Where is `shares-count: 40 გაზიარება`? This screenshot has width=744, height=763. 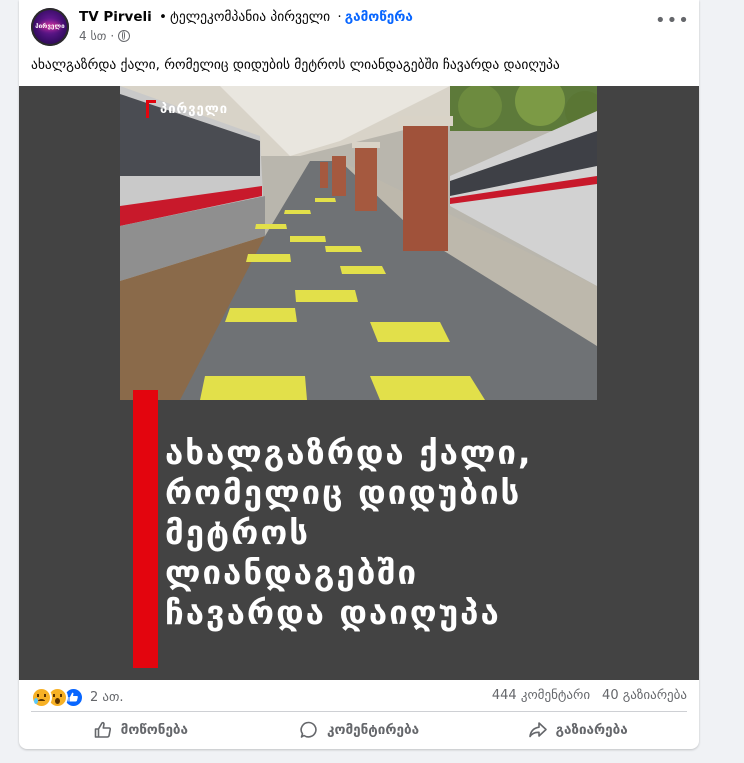 shares-count: 40 გაზიარება is located at coordinates (644, 695).